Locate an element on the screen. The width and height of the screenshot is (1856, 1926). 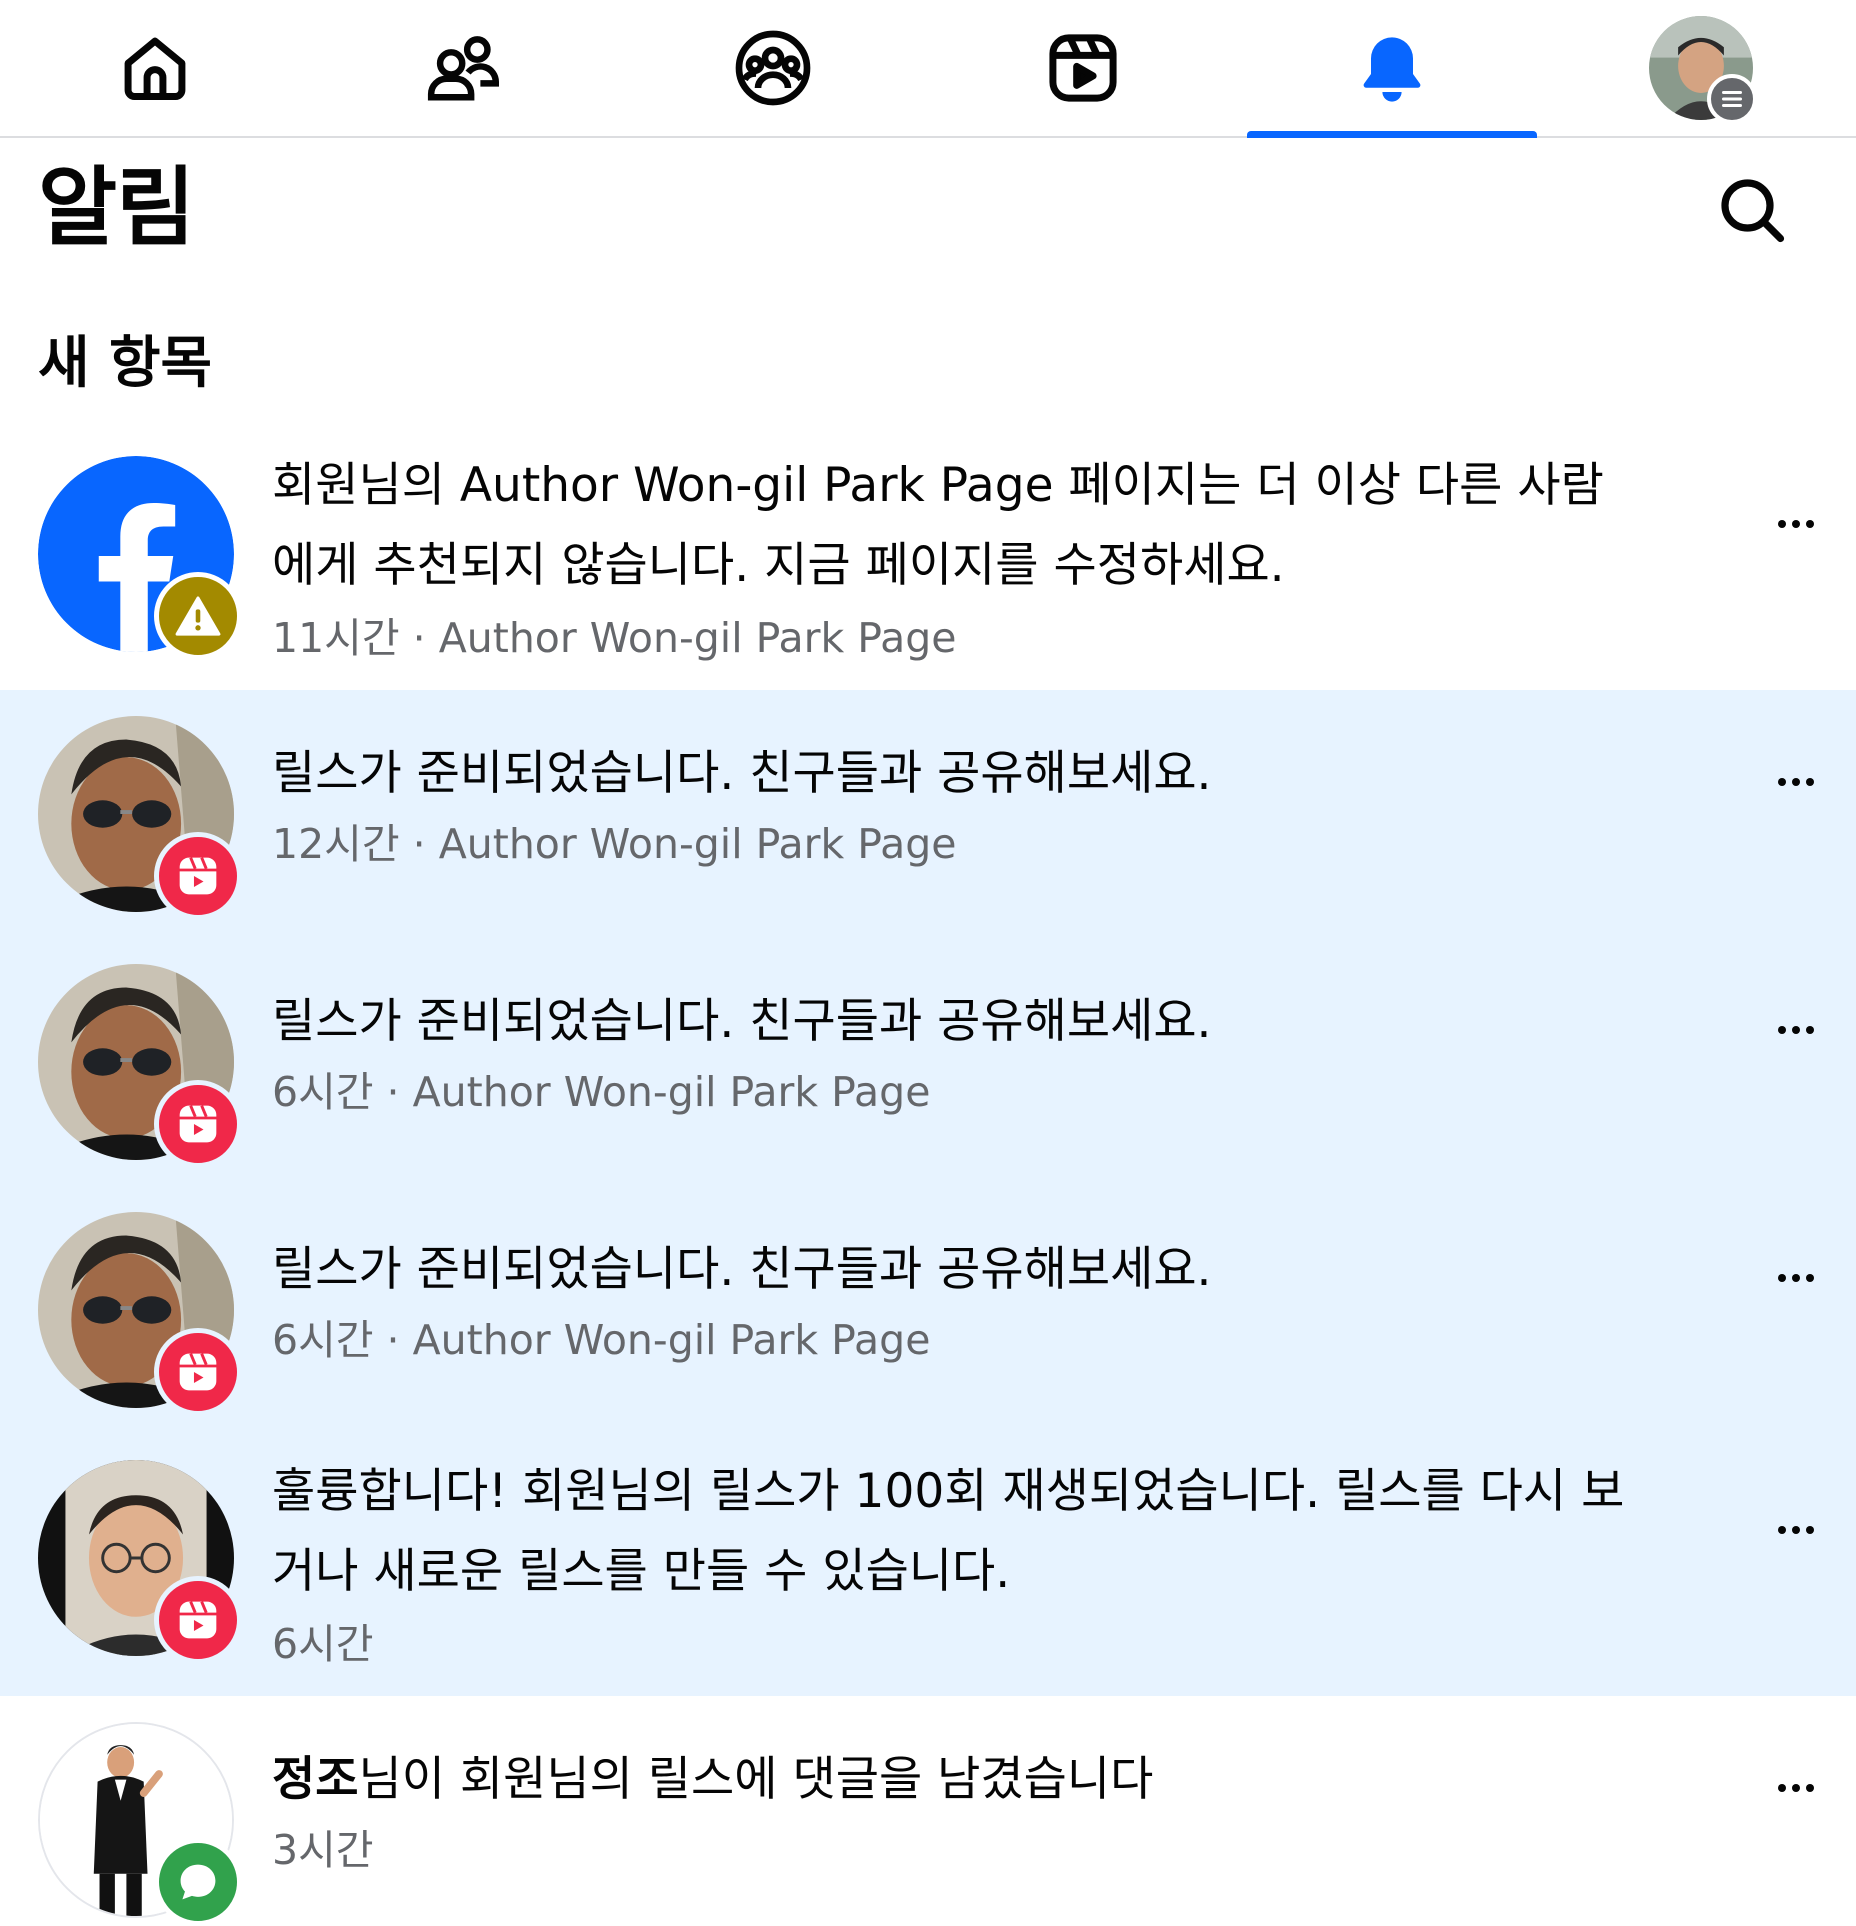
tab-menu is located at coordinates (1701, 68).